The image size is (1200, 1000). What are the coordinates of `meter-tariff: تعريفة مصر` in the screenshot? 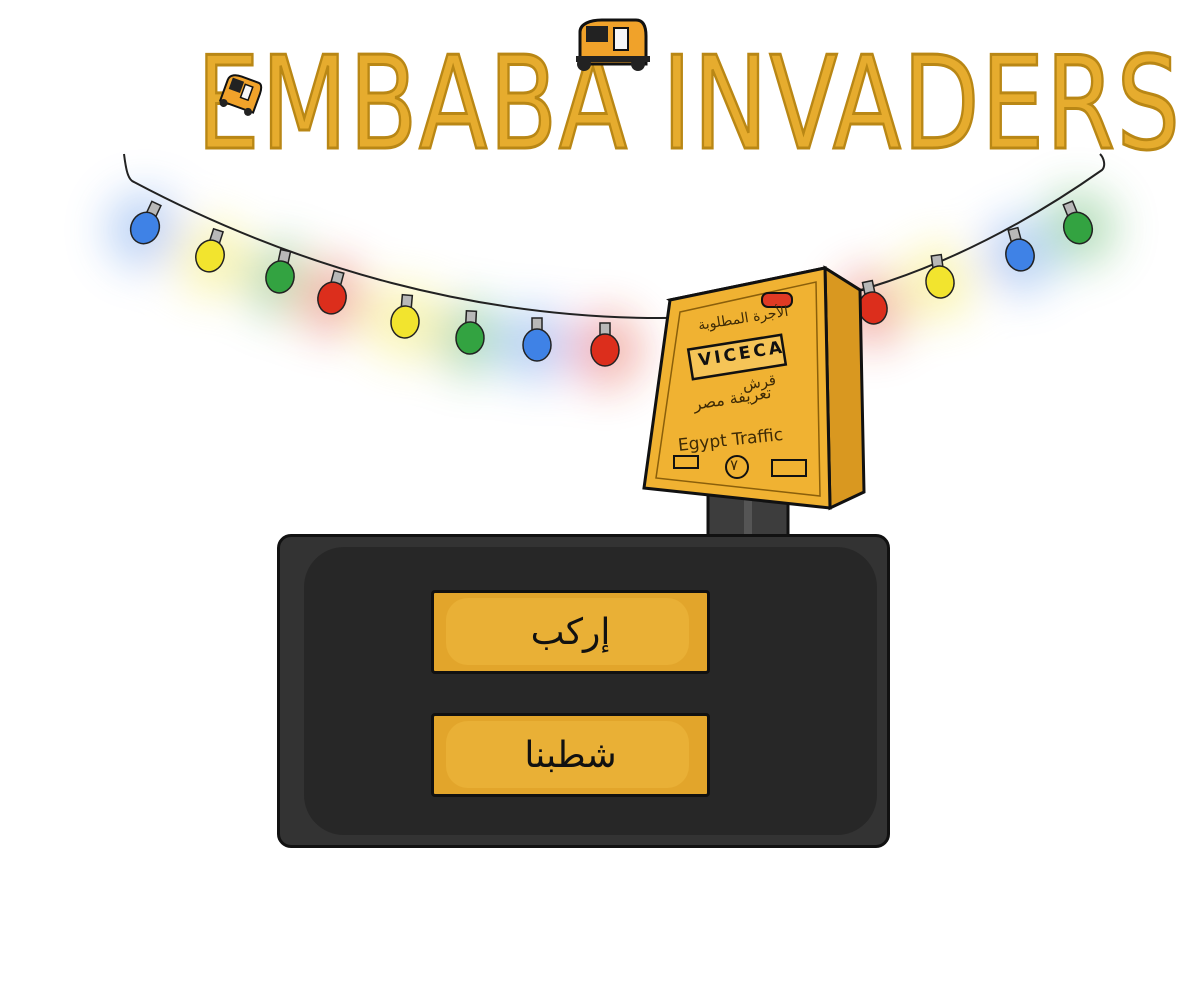 It's located at (732, 398).